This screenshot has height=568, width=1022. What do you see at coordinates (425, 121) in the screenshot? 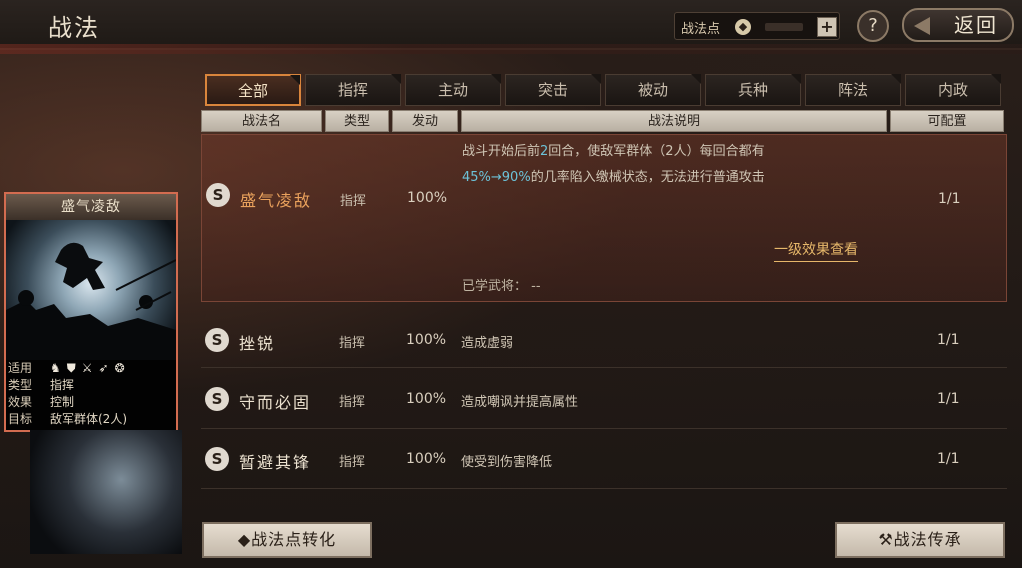
I see `col-rate: 发动` at bounding box center [425, 121].